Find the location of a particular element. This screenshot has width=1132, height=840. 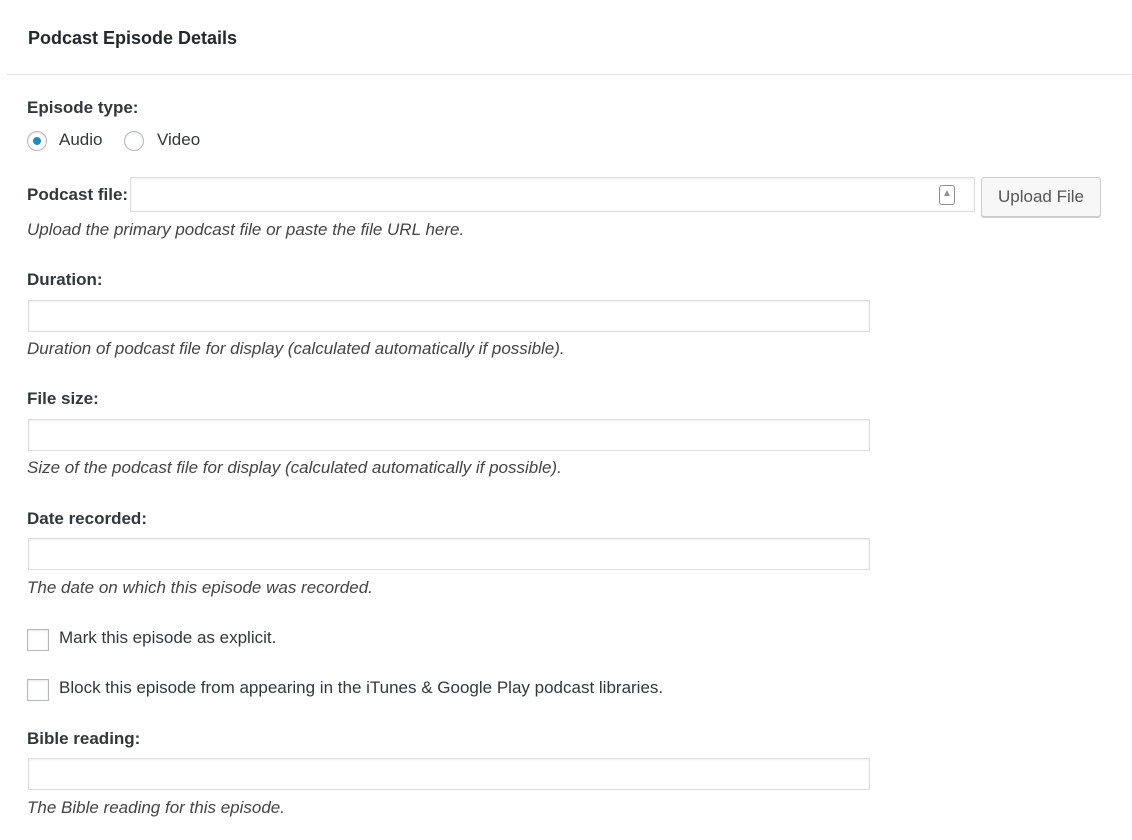

bible-reading-input is located at coordinates (449, 774).